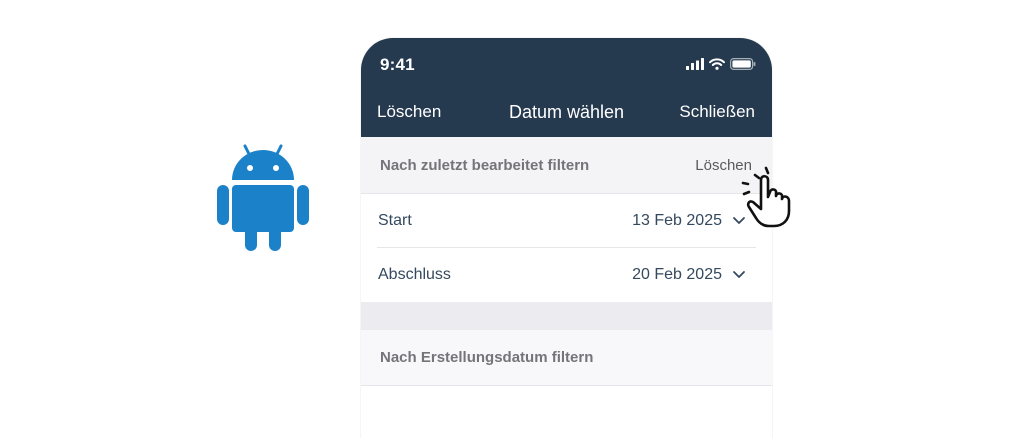 The height and width of the screenshot is (438, 1024). I want to click on end-date-value: 20 Feb 2025, so click(677, 274).